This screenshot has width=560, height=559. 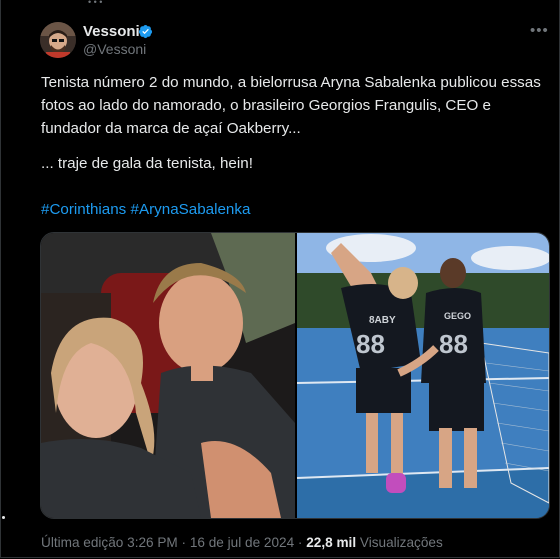 I want to click on avatar, so click(x=58, y=40).